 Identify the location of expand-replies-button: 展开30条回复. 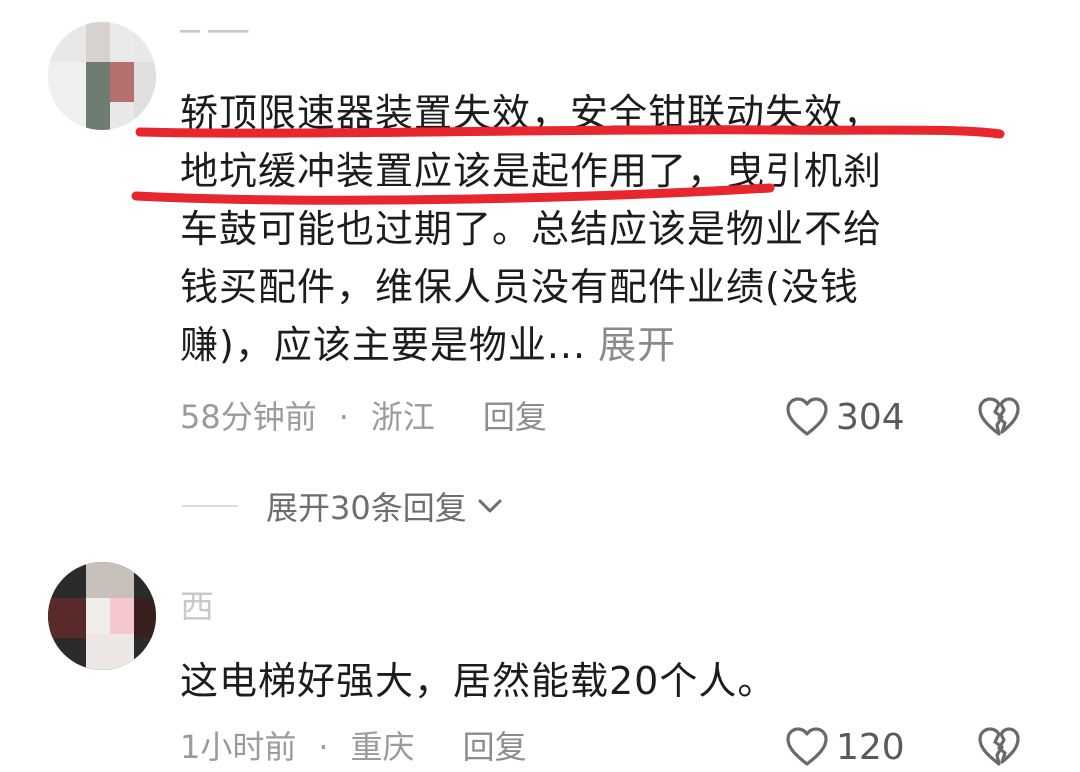
(343, 506).